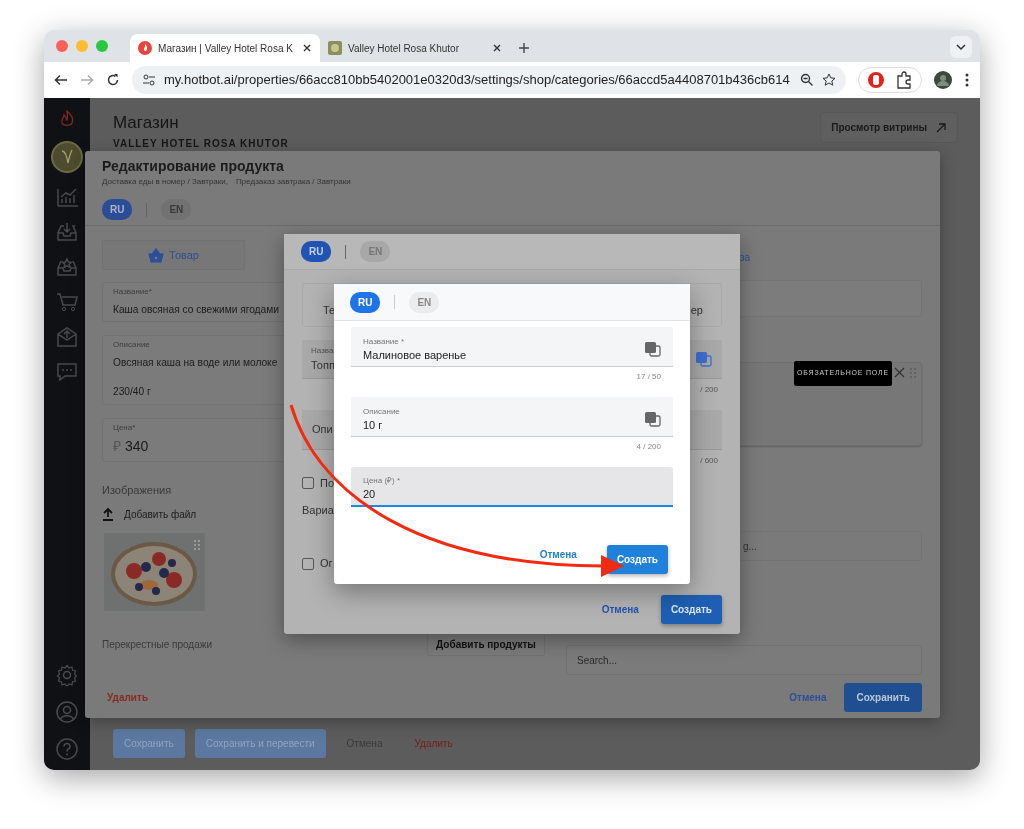 This screenshot has width=1024, height=829. I want to click on breadcrumb: Предзаказ завтрака / Завтраки, so click(293, 182).